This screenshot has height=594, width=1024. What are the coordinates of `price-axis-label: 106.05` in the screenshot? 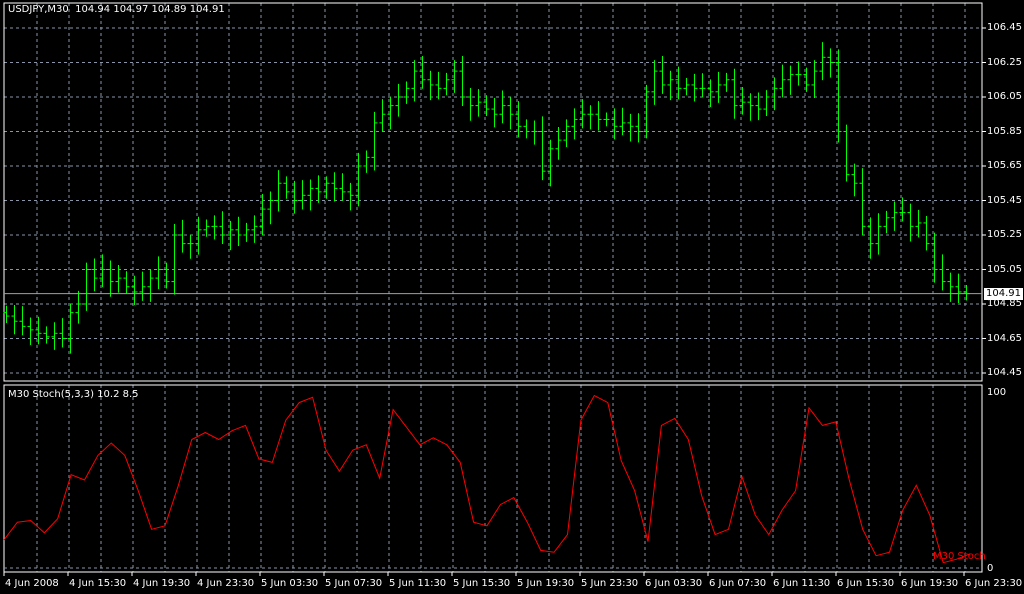 It's located at (1004, 96).